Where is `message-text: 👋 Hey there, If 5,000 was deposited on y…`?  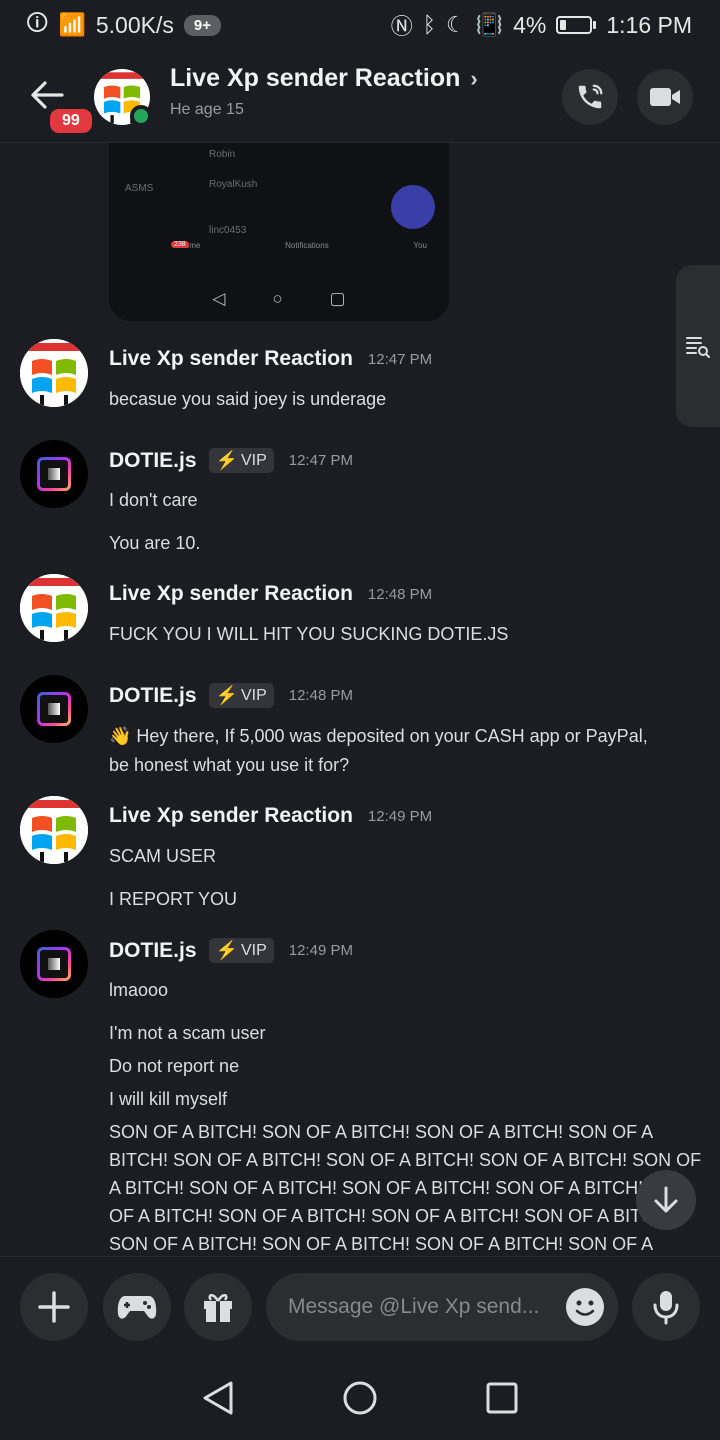 message-text: 👋 Hey there, If 5,000 was deposited on y… is located at coordinates (409, 736).